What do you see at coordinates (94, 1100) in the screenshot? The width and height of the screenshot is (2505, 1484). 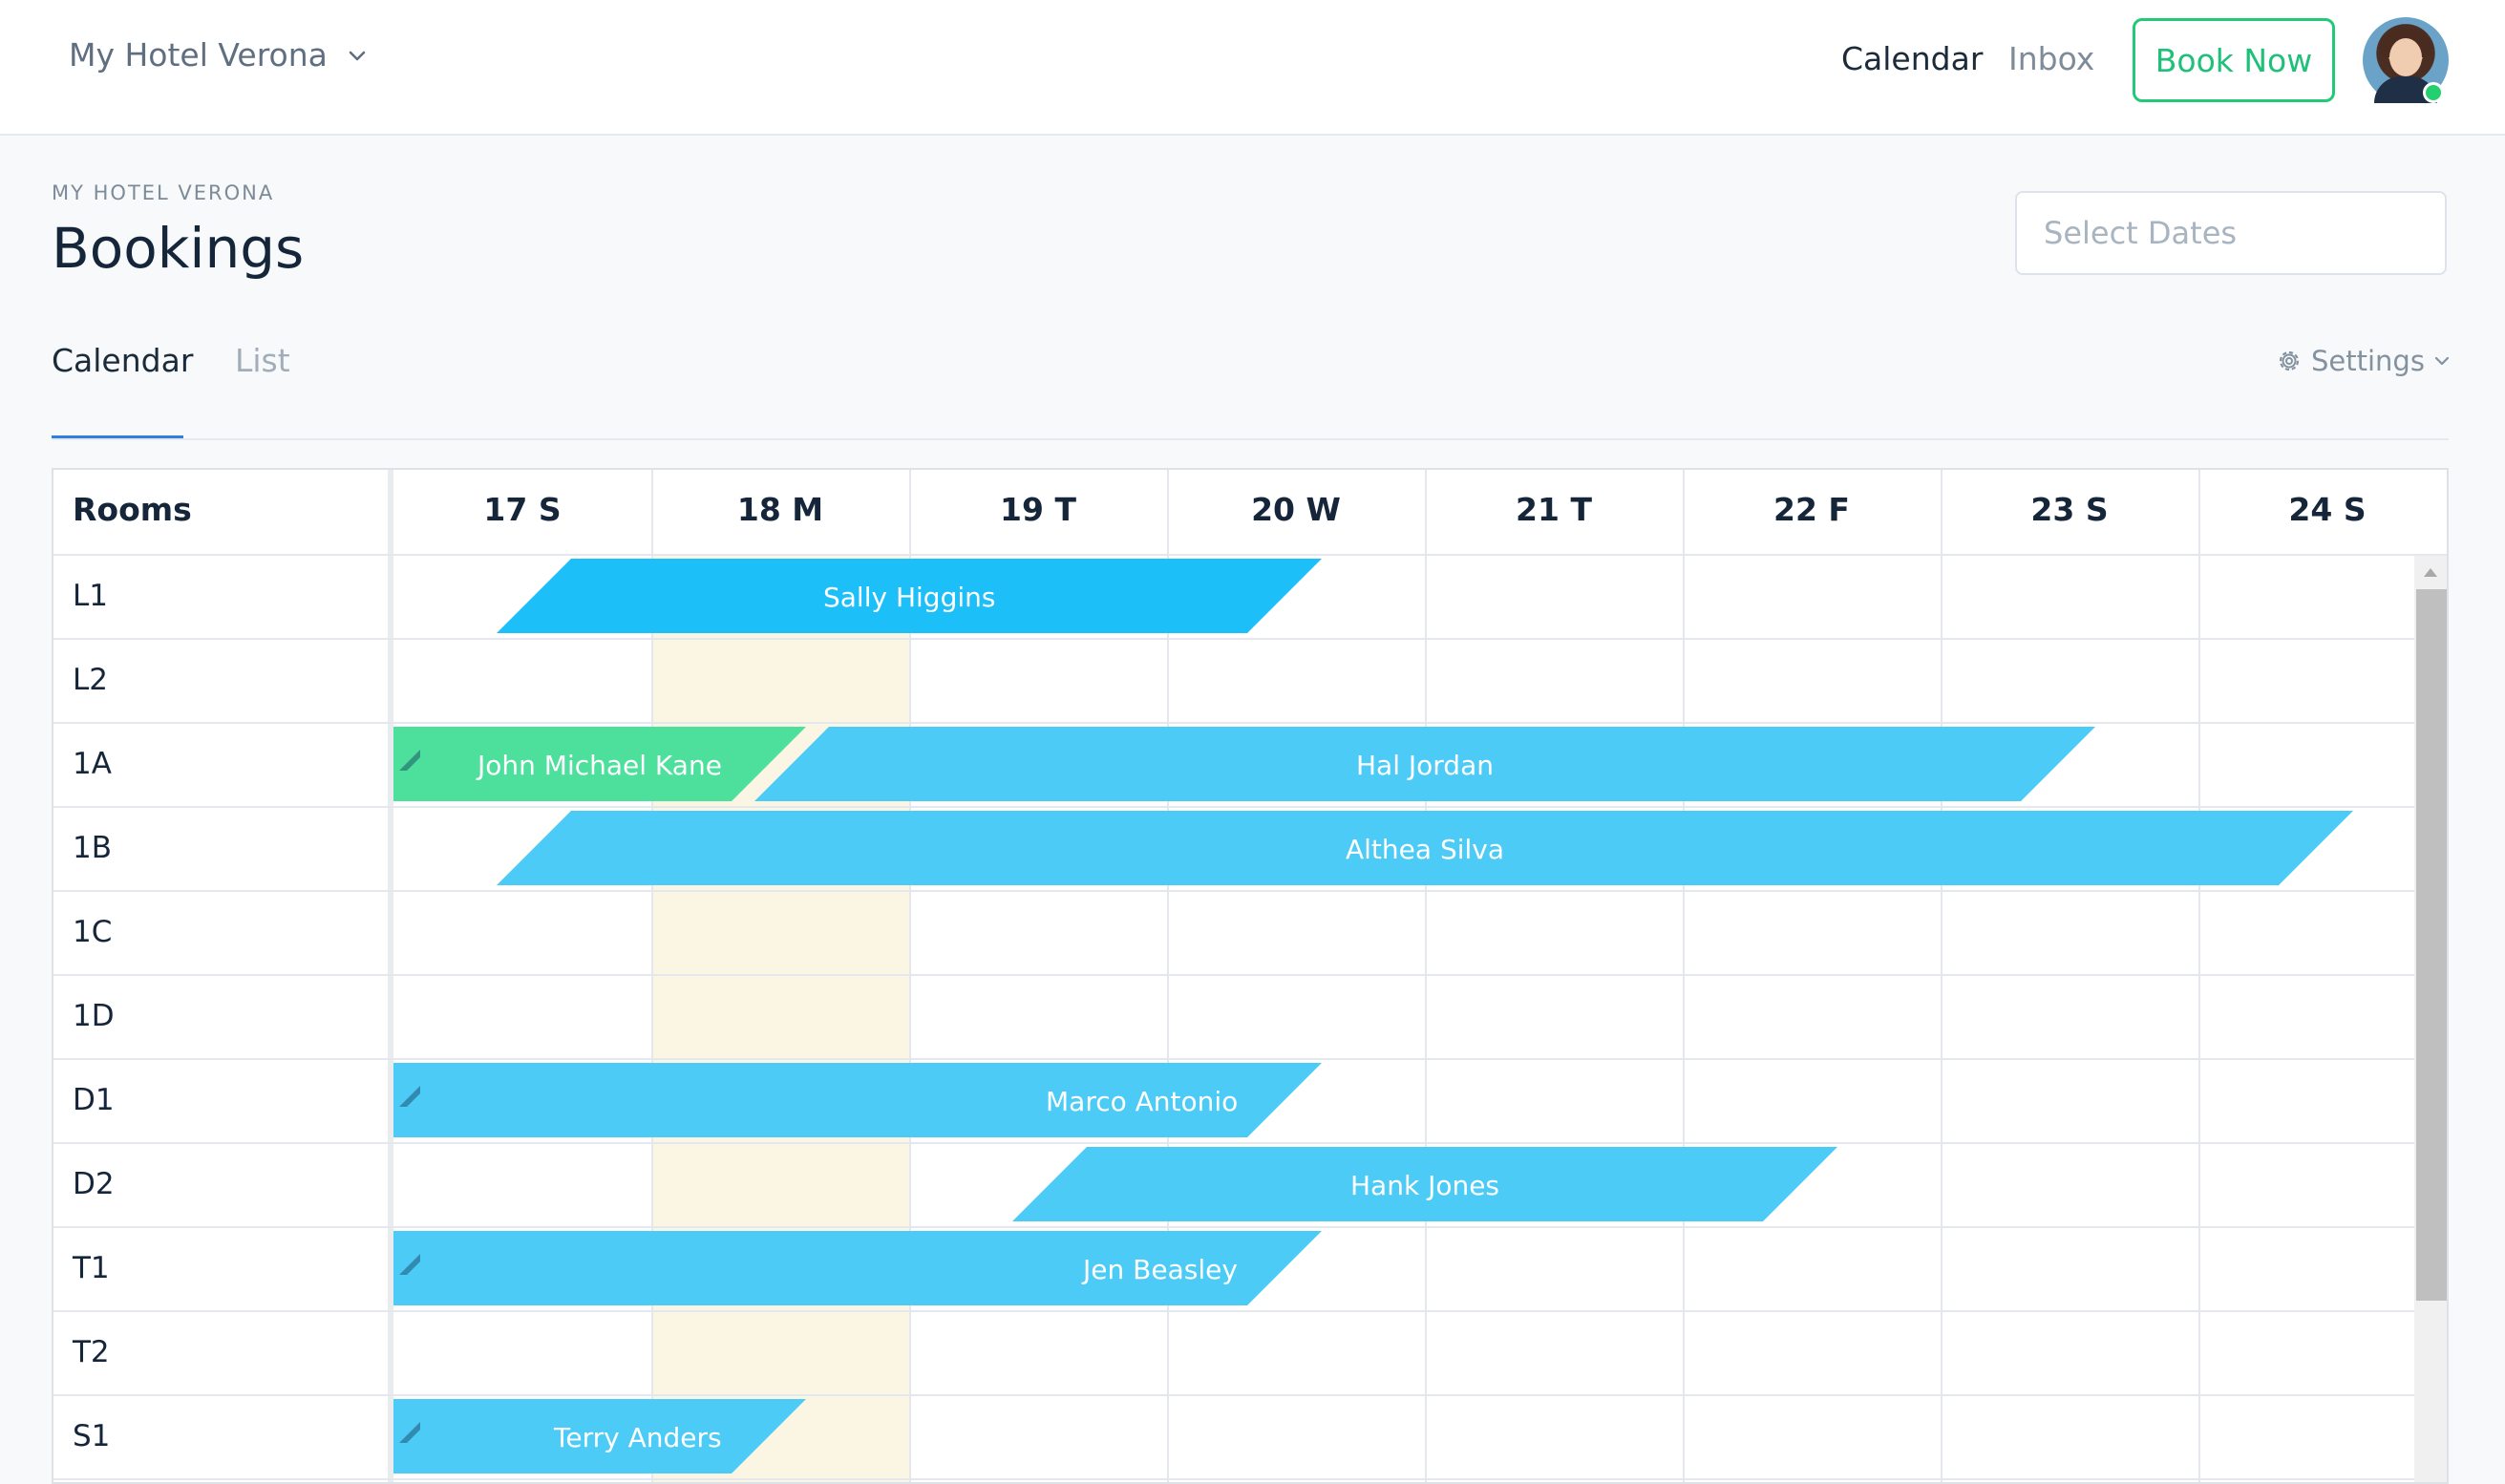 I see `room-label: D1` at bounding box center [94, 1100].